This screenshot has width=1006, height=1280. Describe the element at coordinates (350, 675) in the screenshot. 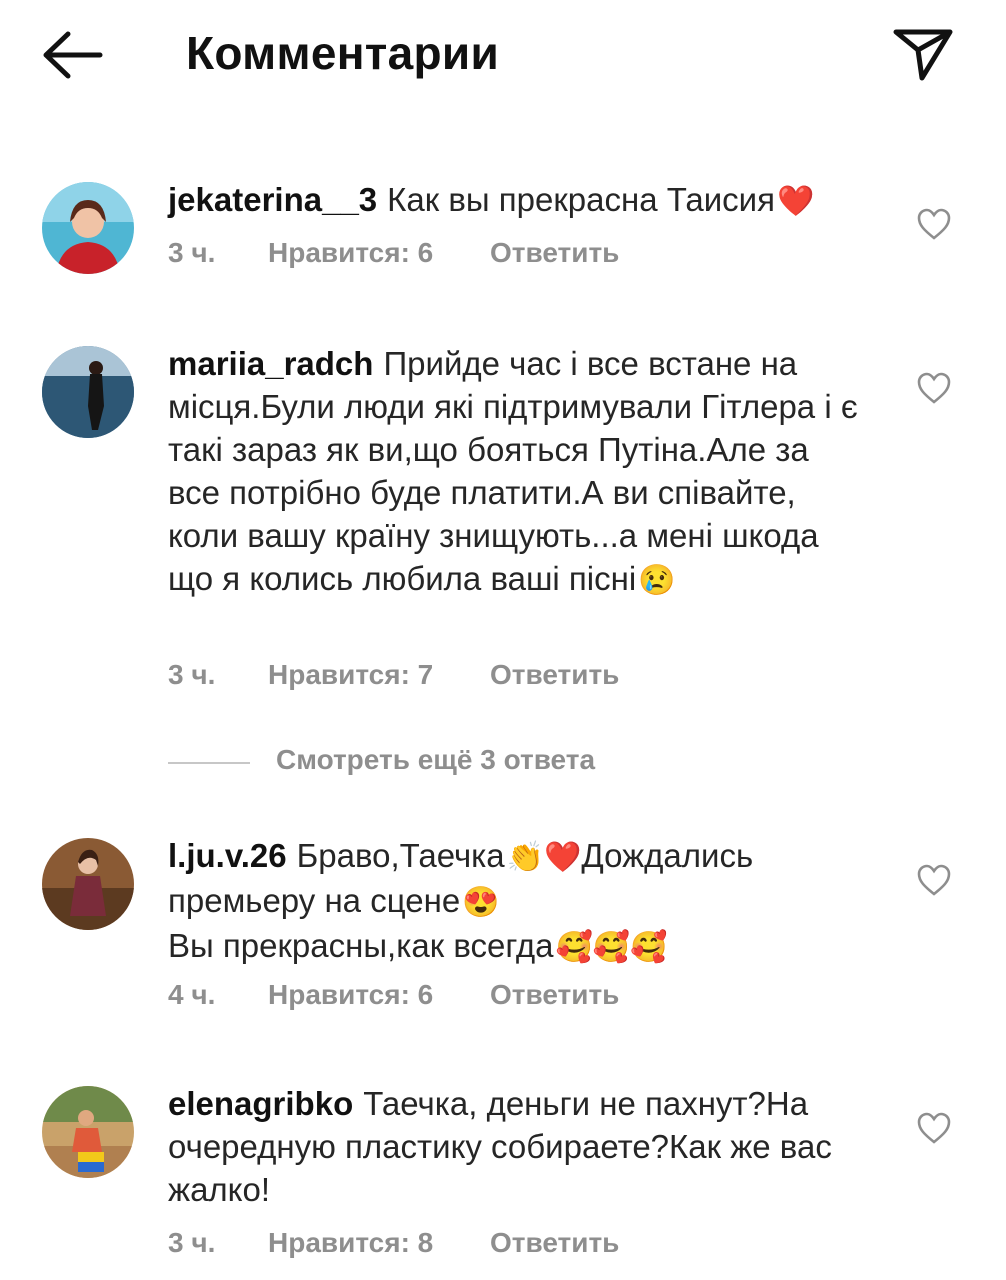

I see `comment-likes: Нравится: 7` at that location.